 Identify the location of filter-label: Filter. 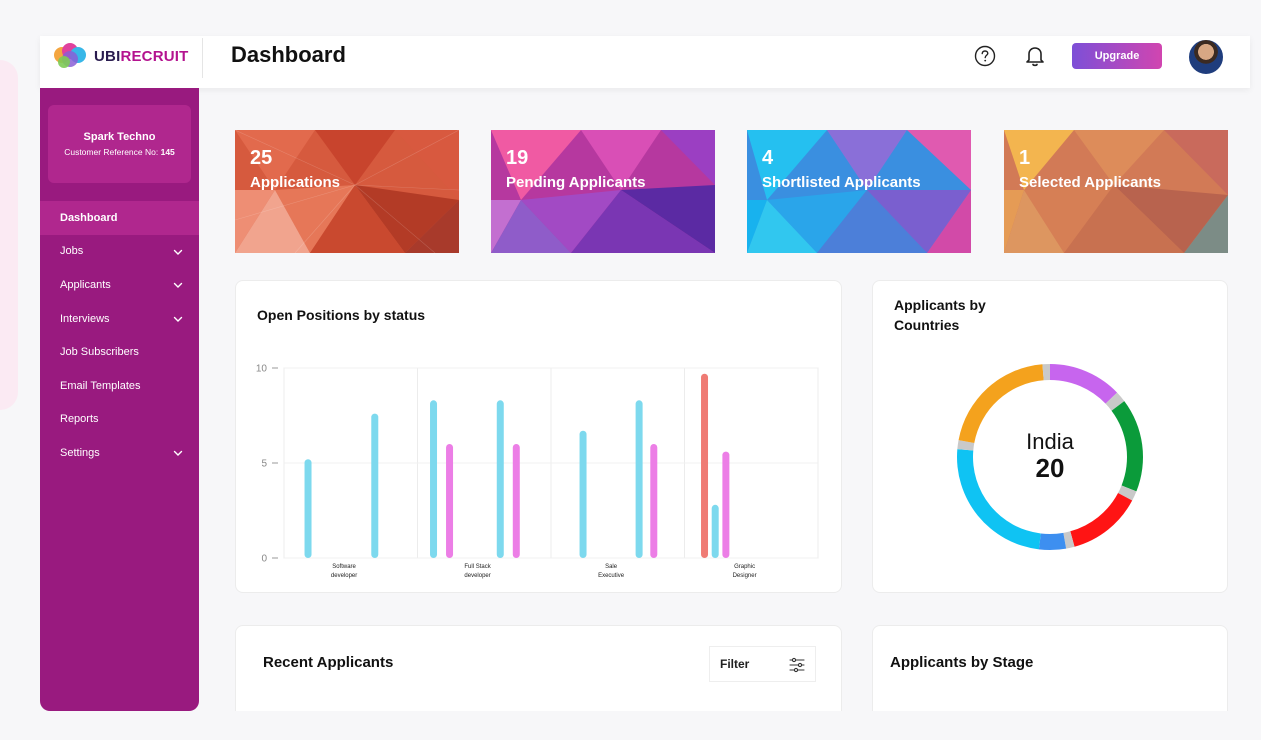
(735, 664).